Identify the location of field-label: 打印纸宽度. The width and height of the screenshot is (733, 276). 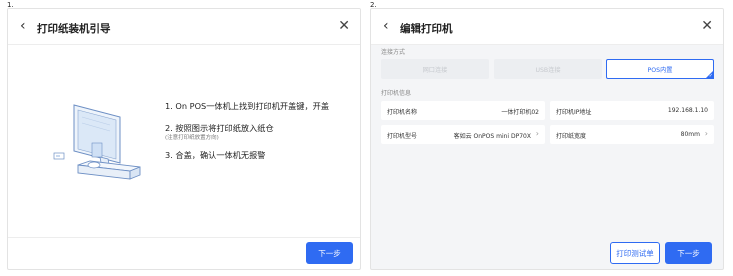
(571, 136).